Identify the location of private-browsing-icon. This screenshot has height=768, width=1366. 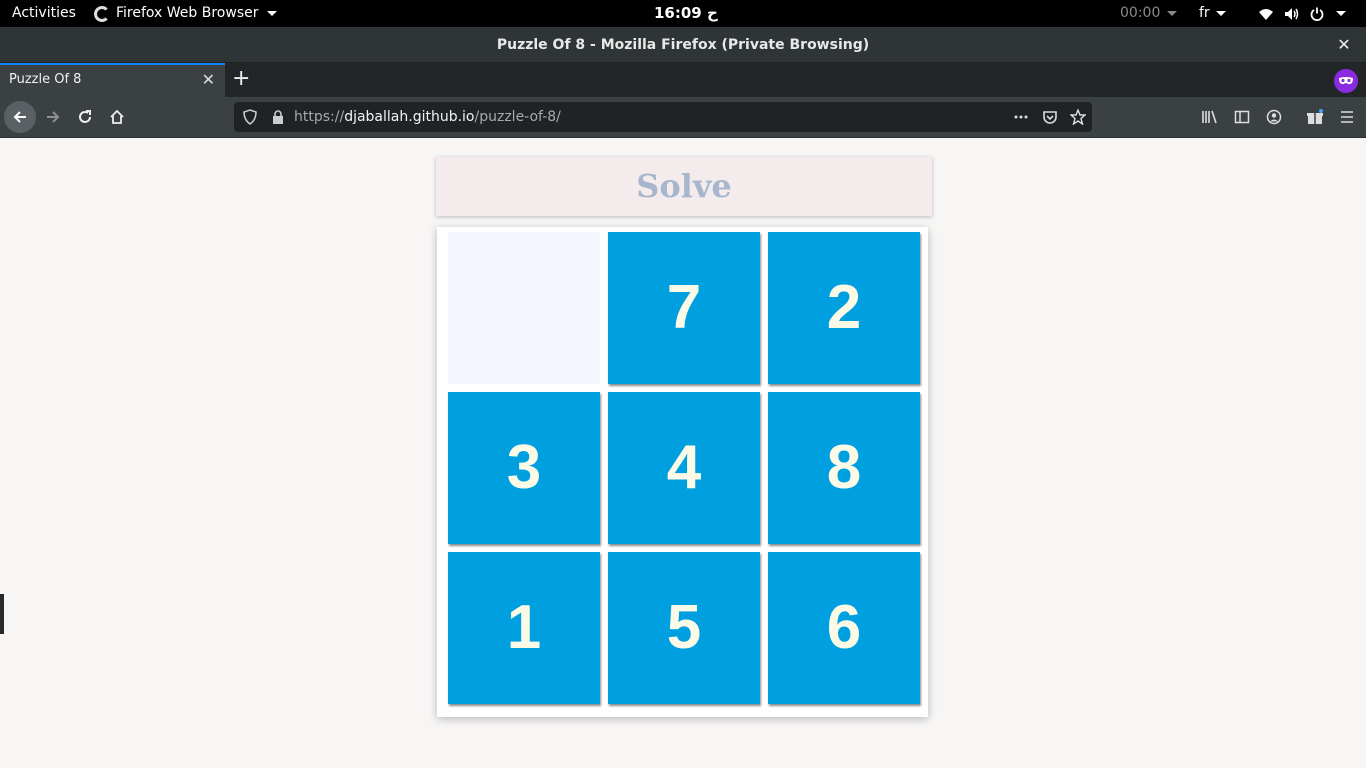
(1346, 81).